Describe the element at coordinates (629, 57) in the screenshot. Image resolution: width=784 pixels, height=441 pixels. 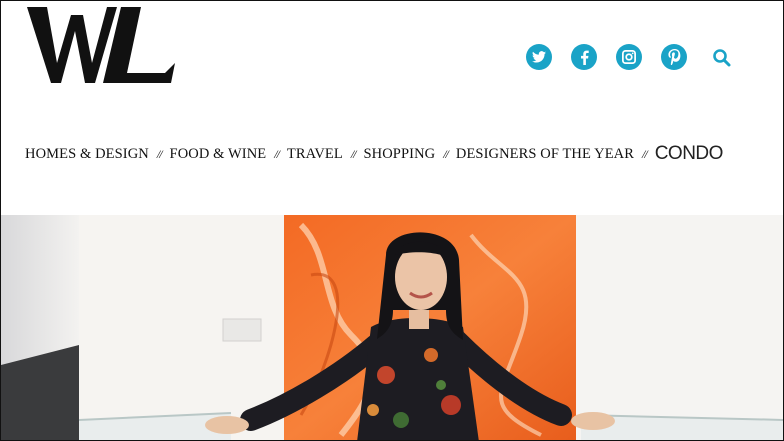
I see `instagram-icon` at that location.